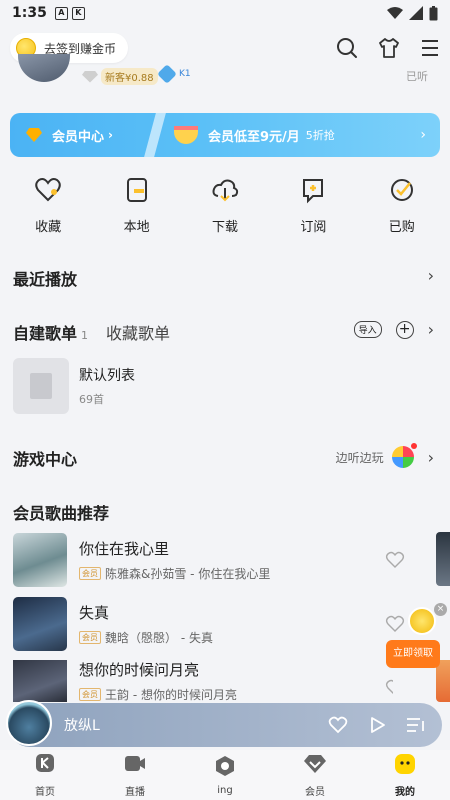 The image size is (450, 800). I want to click on song-row: 想你的时候问月亮 会员 王韵 - 想你的时候问月亮, so click(203, 681).